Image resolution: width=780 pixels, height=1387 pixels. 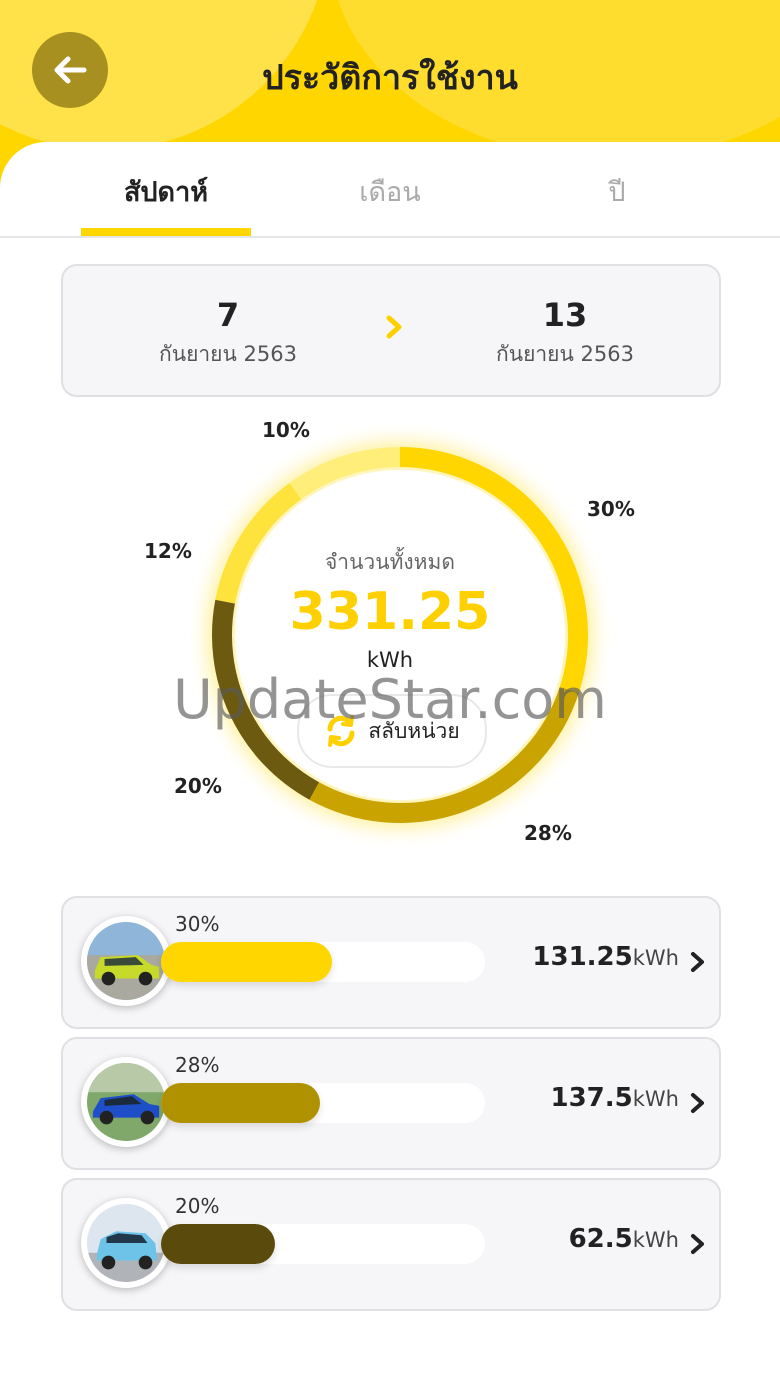 What do you see at coordinates (390, 612) in the screenshot?
I see `total-value: 331.25` at bounding box center [390, 612].